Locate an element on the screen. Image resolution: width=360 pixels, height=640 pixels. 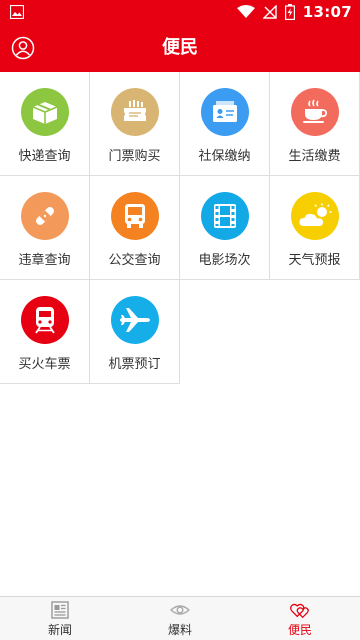
newspaper-icon is located at coordinates (60, 610).